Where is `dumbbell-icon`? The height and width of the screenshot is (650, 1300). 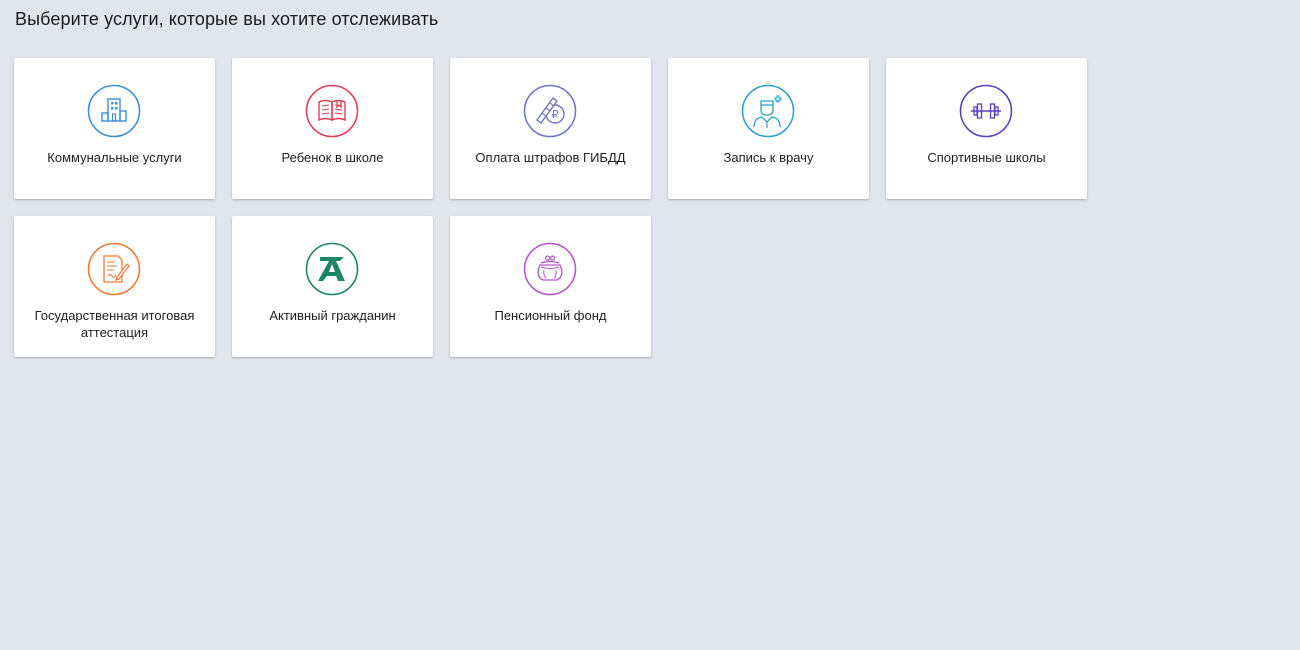 dumbbell-icon is located at coordinates (986, 111).